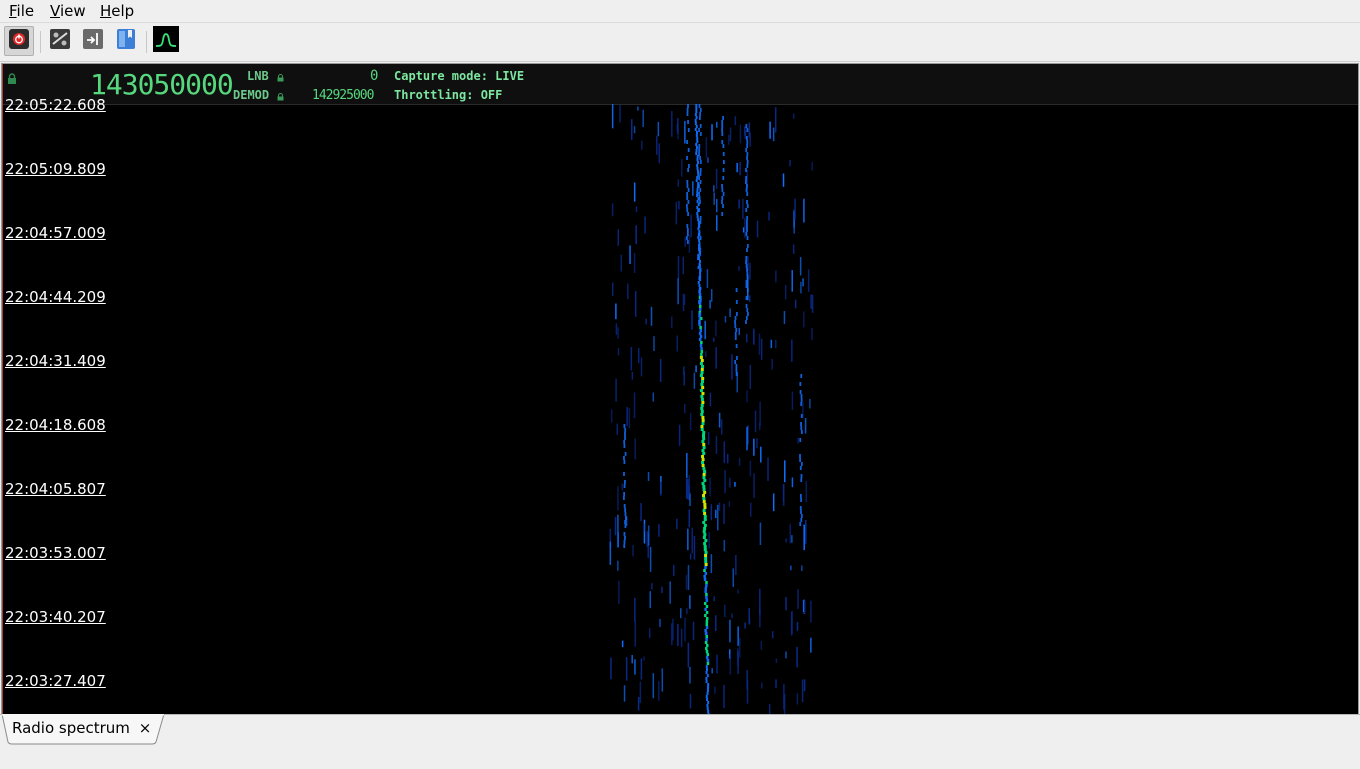  What do you see at coordinates (93, 41) in the screenshot?
I see `arrow-in-button` at bounding box center [93, 41].